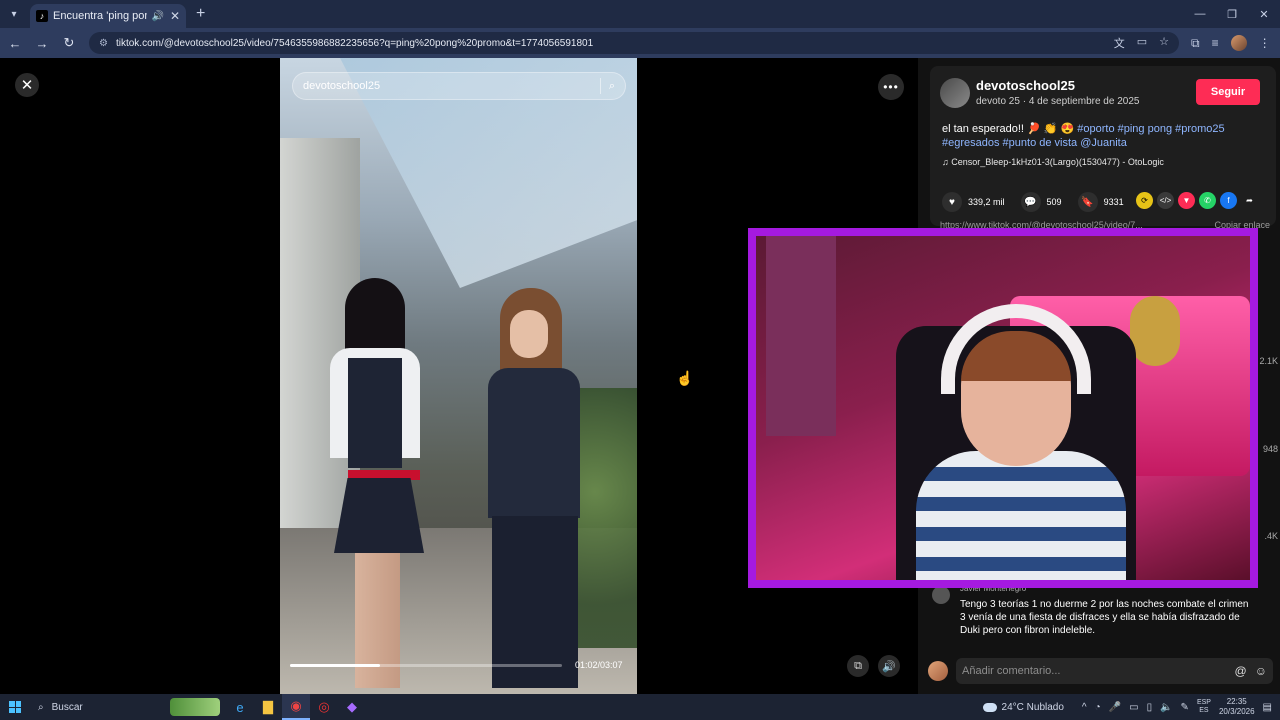 This screenshot has width=1280, height=720. What do you see at coordinates (1034, 143) in the screenshot?
I see `caption-hashtags-2: #egresados #punto de vista @Juanita` at bounding box center [1034, 143].